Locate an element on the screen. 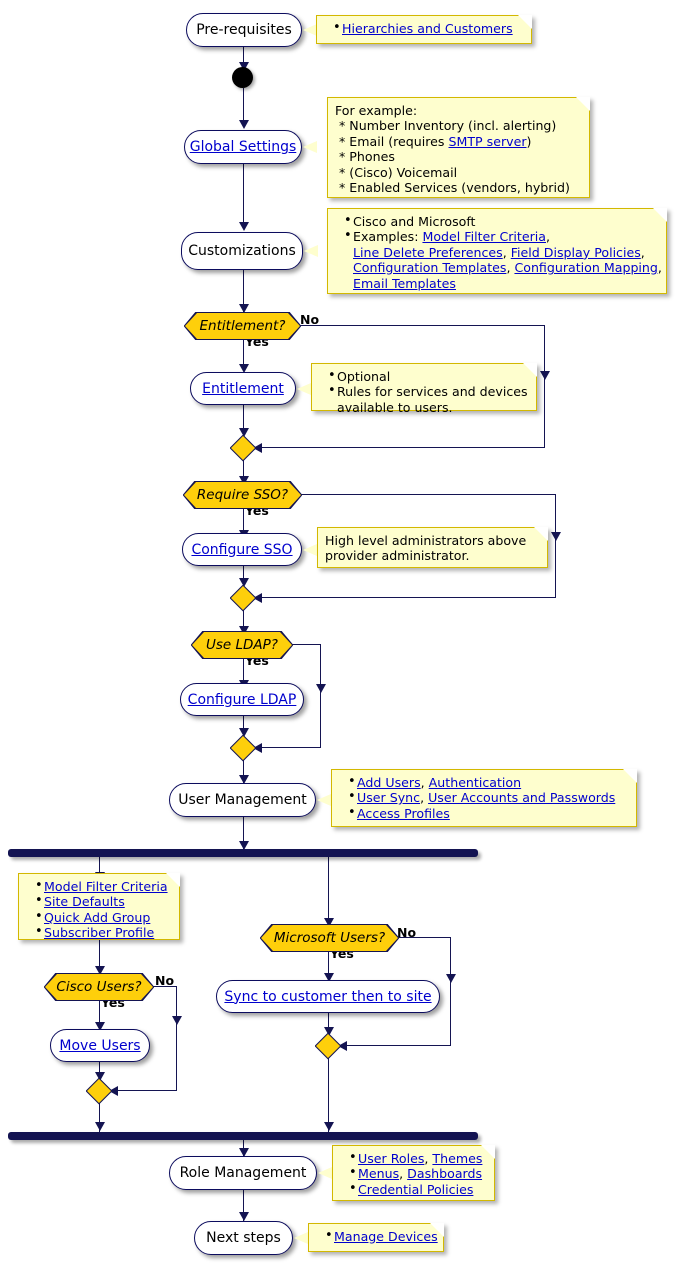 The height and width of the screenshot is (1266, 676). node-move-users-label: Move Users is located at coordinates (99, 1046).